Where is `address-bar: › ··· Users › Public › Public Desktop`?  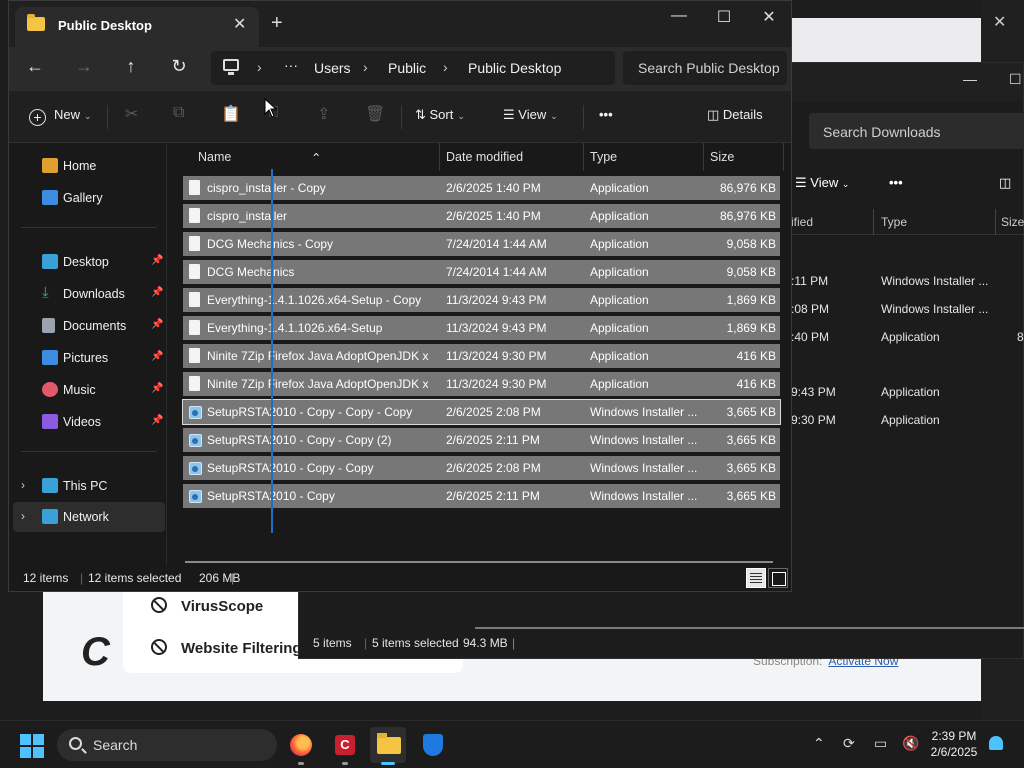
address-bar: › ··· Users › Public › Public Desktop is located at coordinates (413, 68).